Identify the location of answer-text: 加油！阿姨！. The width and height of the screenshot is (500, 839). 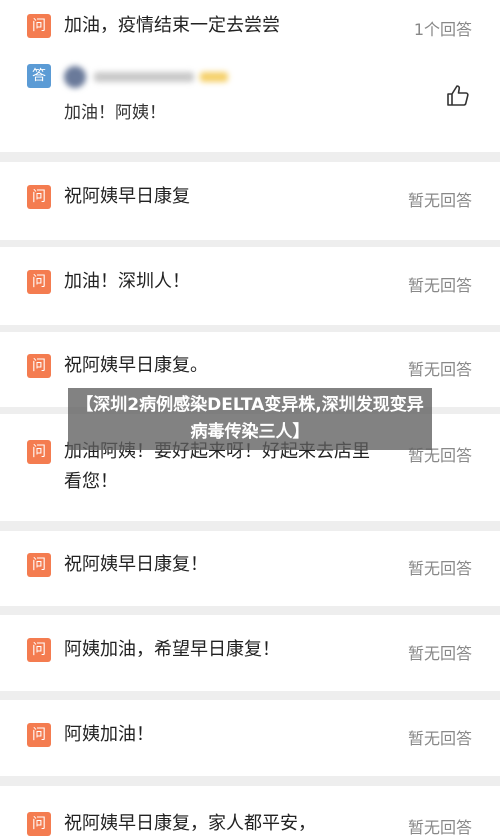
(115, 113).